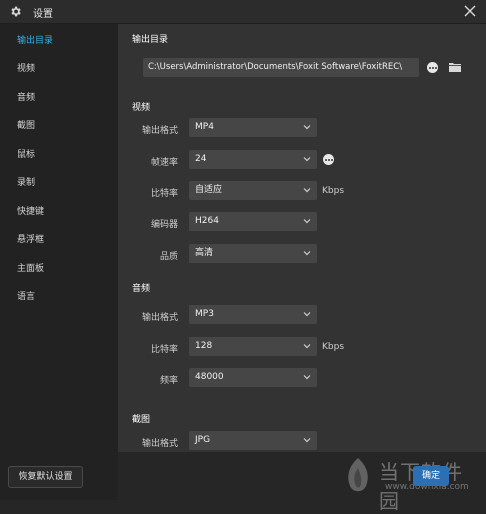  I want to click on audio-frequency-select: 48000, so click(253, 377).